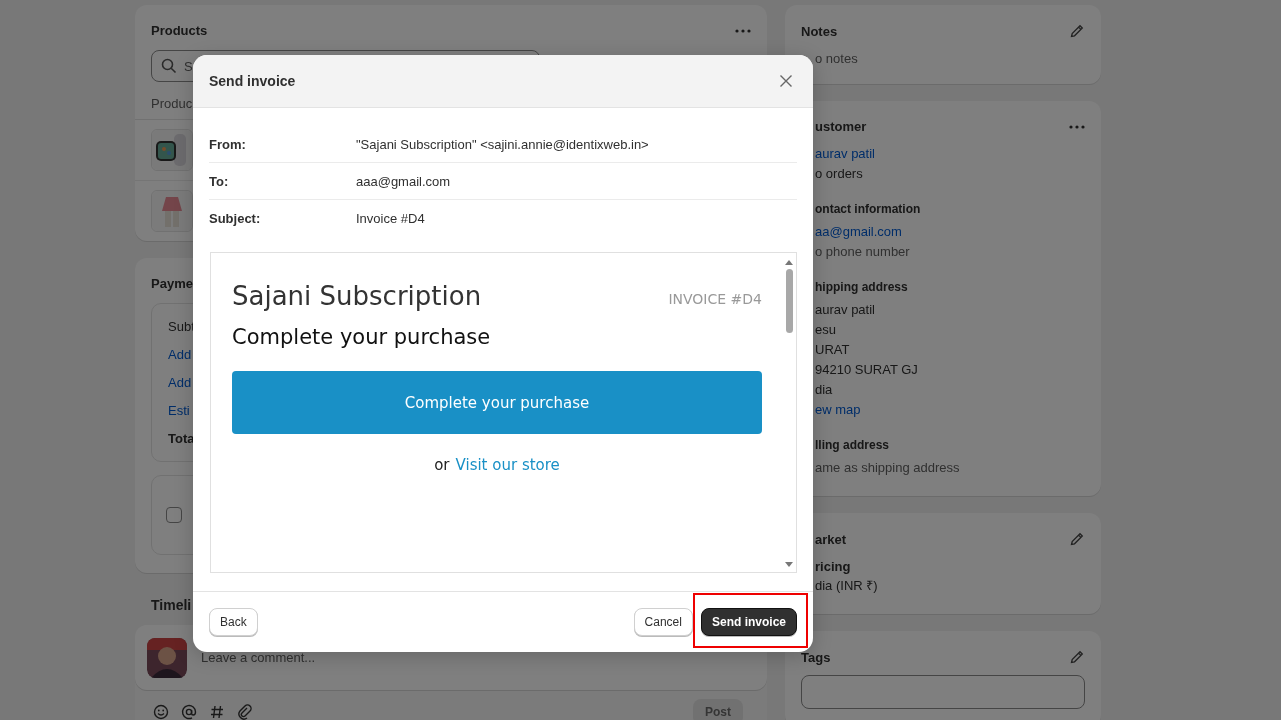  What do you see at coordinates (832, 350) in the screenshot?
I see `customer-detail: URAT` at bounding box center [832, 350].